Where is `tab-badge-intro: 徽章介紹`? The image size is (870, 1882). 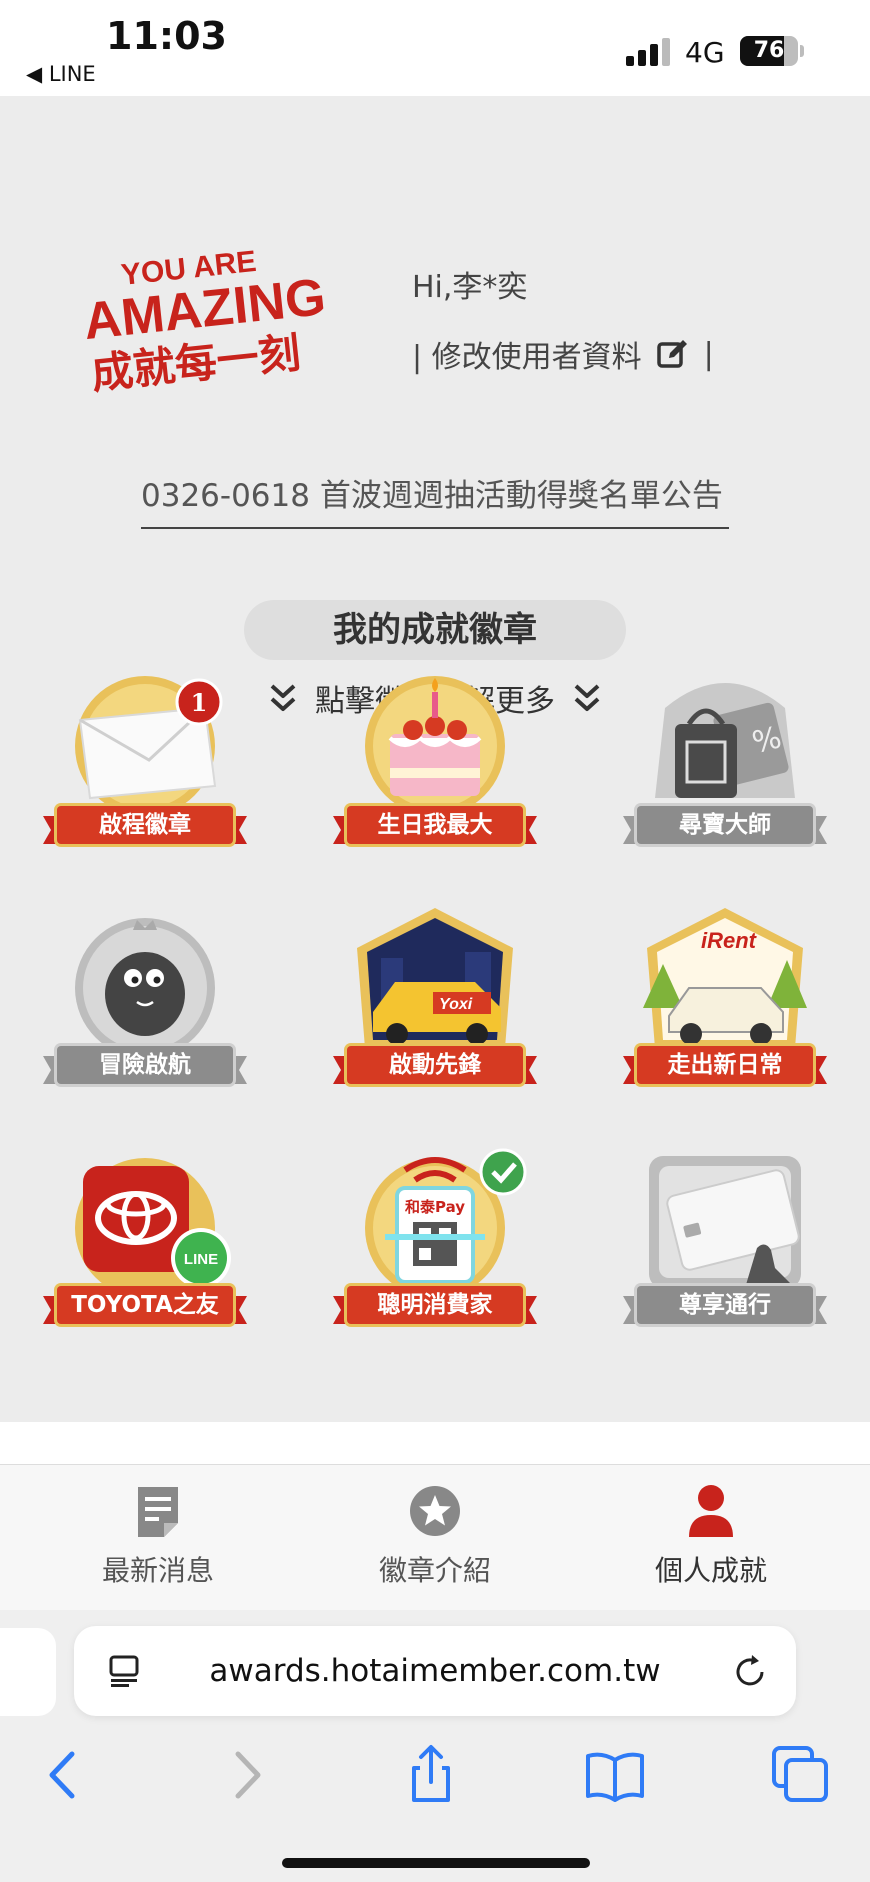 tab-badge-intro: 徽章介紹 is located at coordinates (435, 1536).